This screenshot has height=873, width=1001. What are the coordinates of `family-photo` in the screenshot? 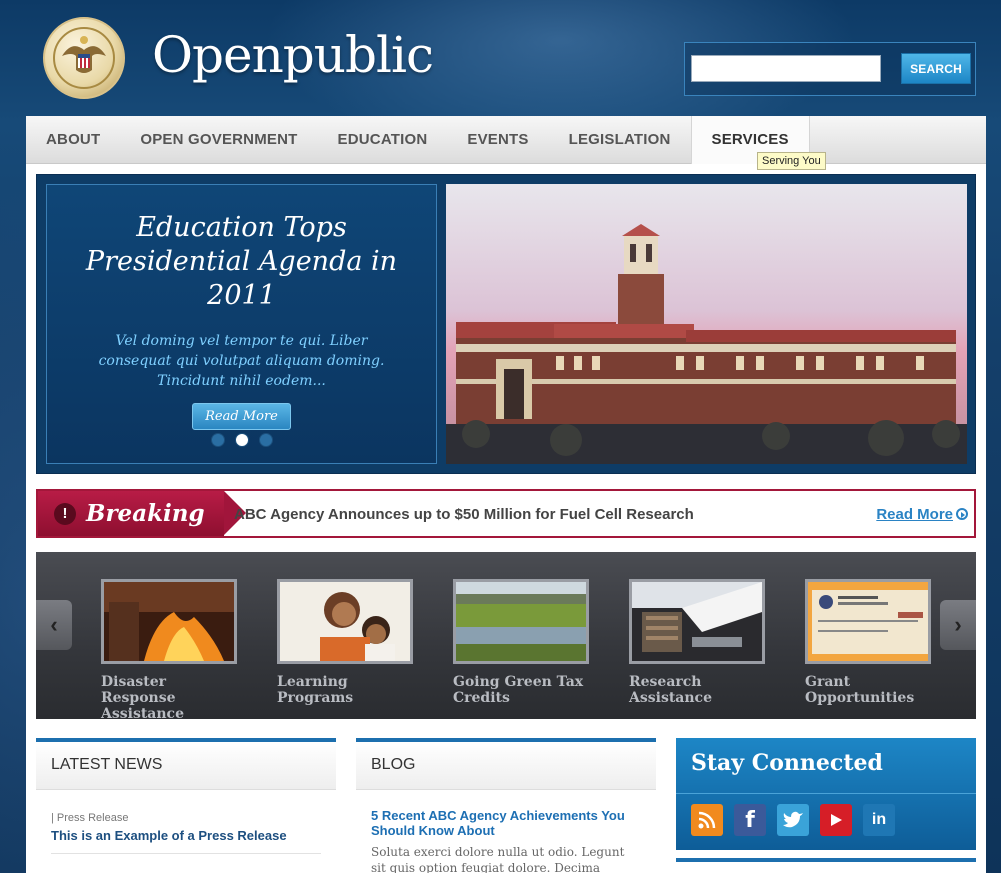 It's located at (345, 621).